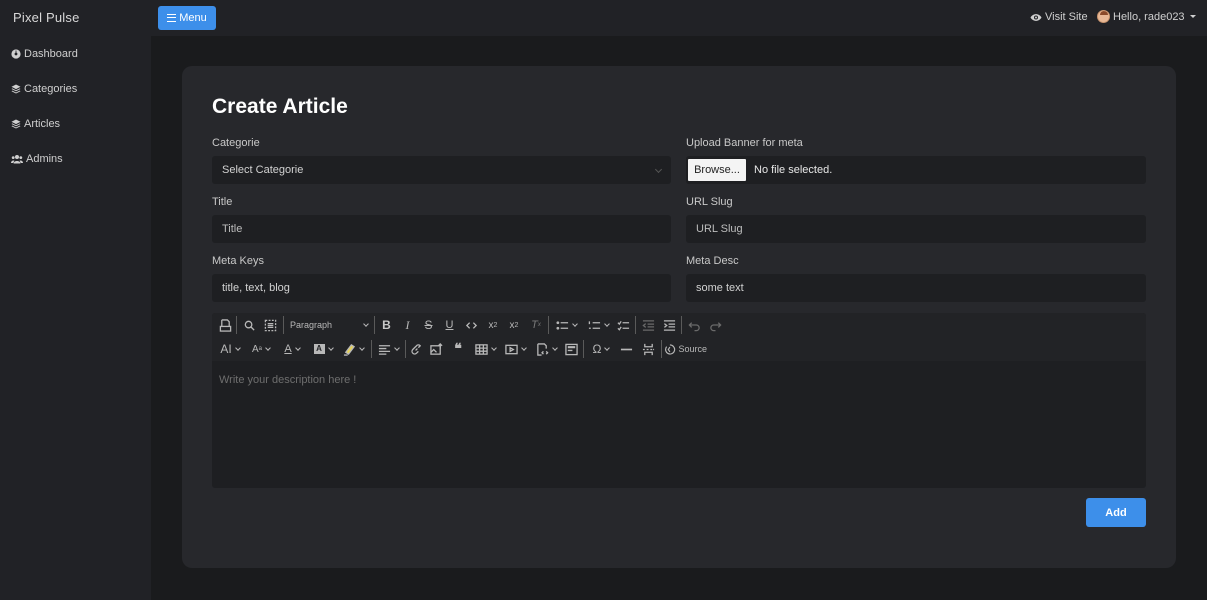 The image size is (1207, 600). I want to click on slug-input: URL Slug, so click(916, 229).